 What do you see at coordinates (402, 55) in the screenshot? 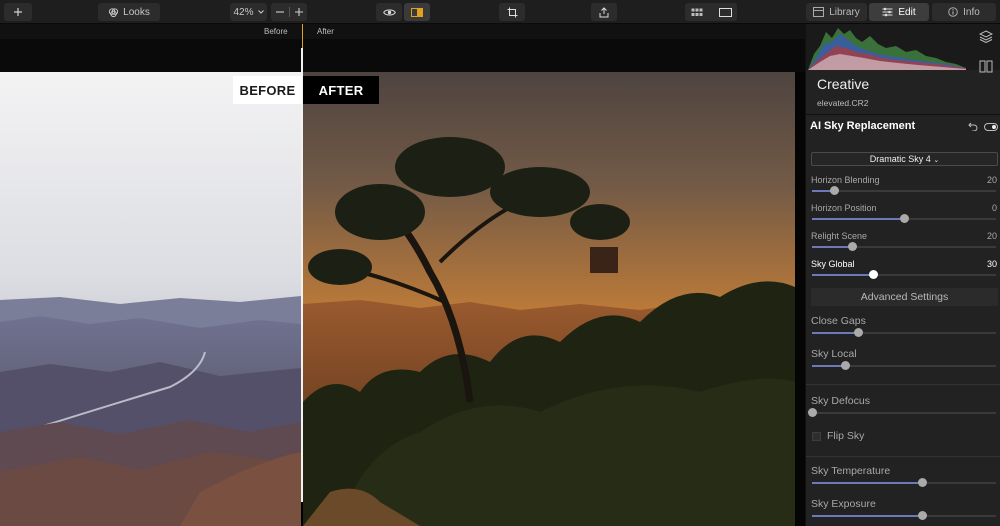
I see `viewer-top-band` at bounding box center [402, 55].